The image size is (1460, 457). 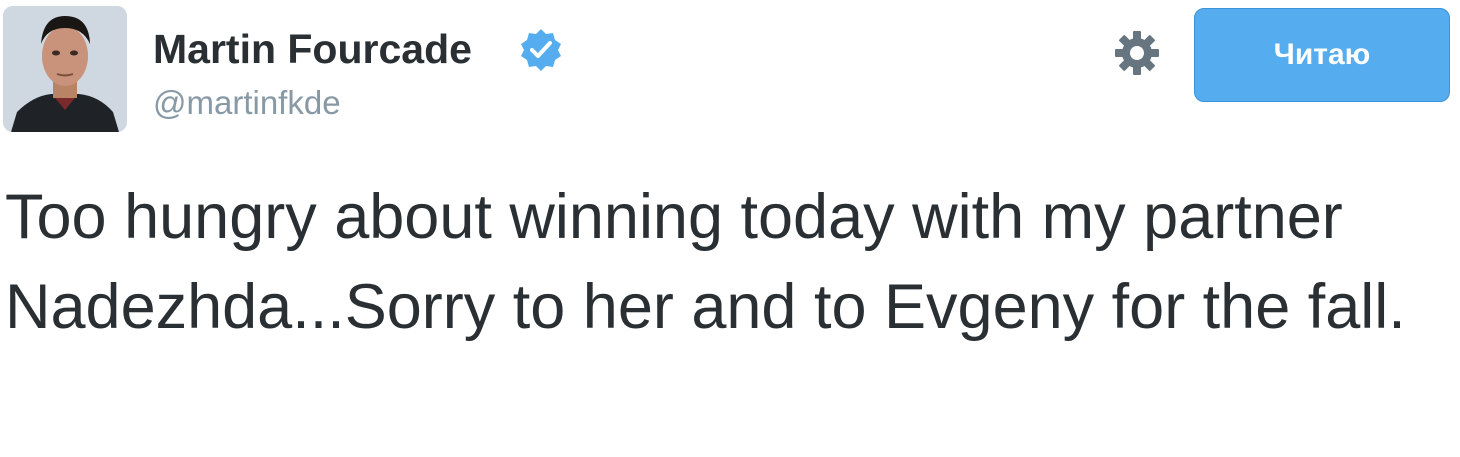 What do you see at coordinates (65, 69) in the screenshot?
I see `avatar` at bounding box center [65, 69].